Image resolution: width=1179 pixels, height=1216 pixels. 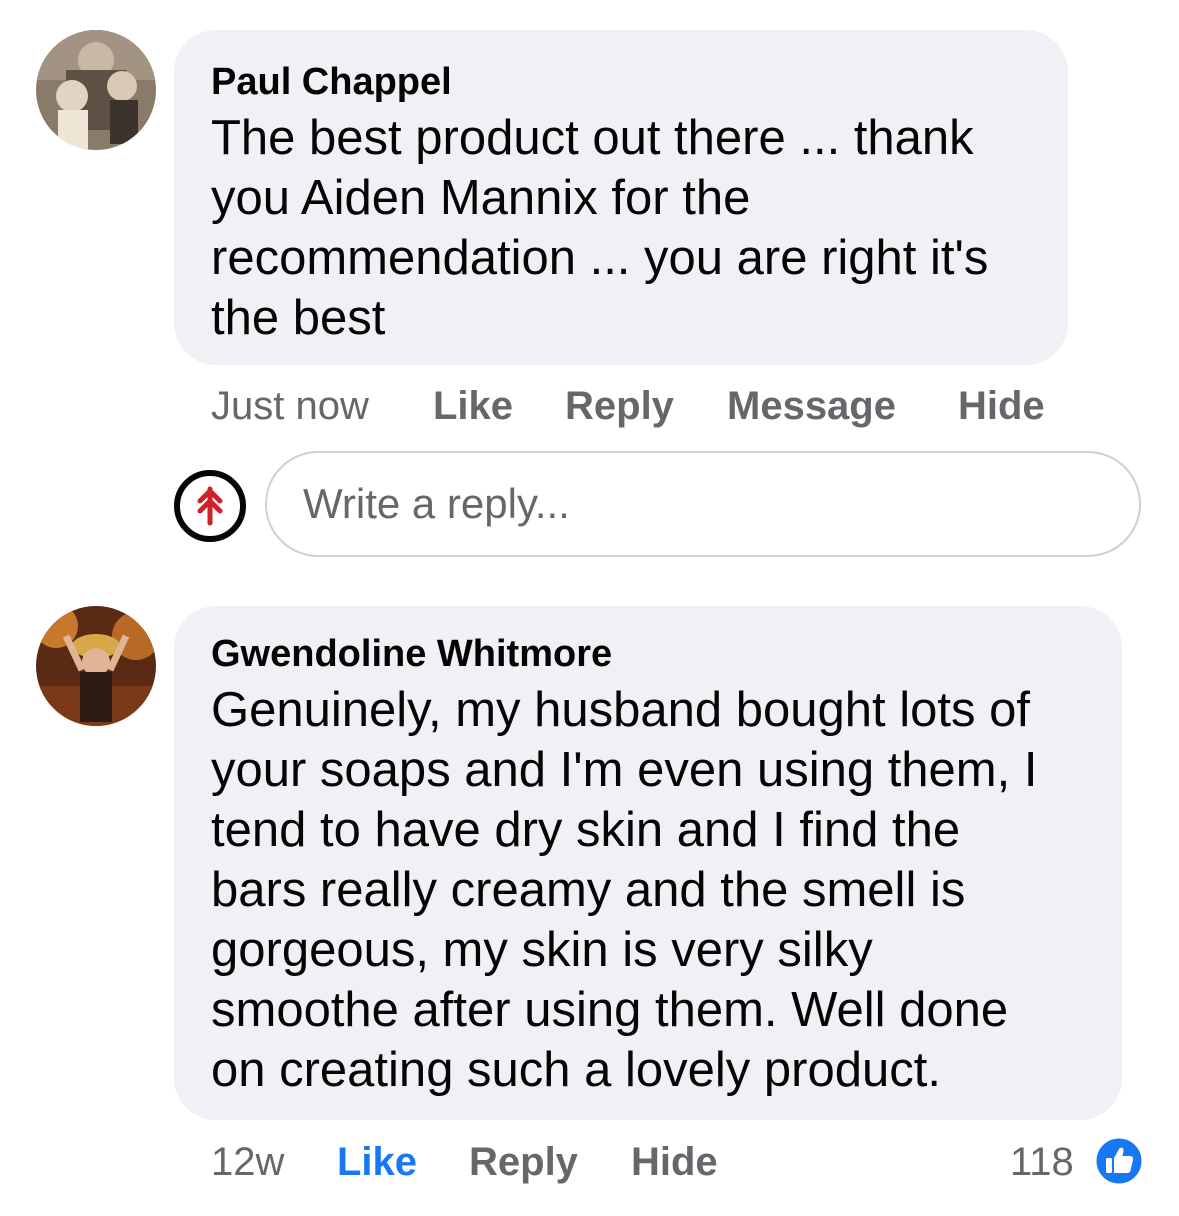 I want to click on avatar-gwendoline-whitmore, so click(x=96, y=666).